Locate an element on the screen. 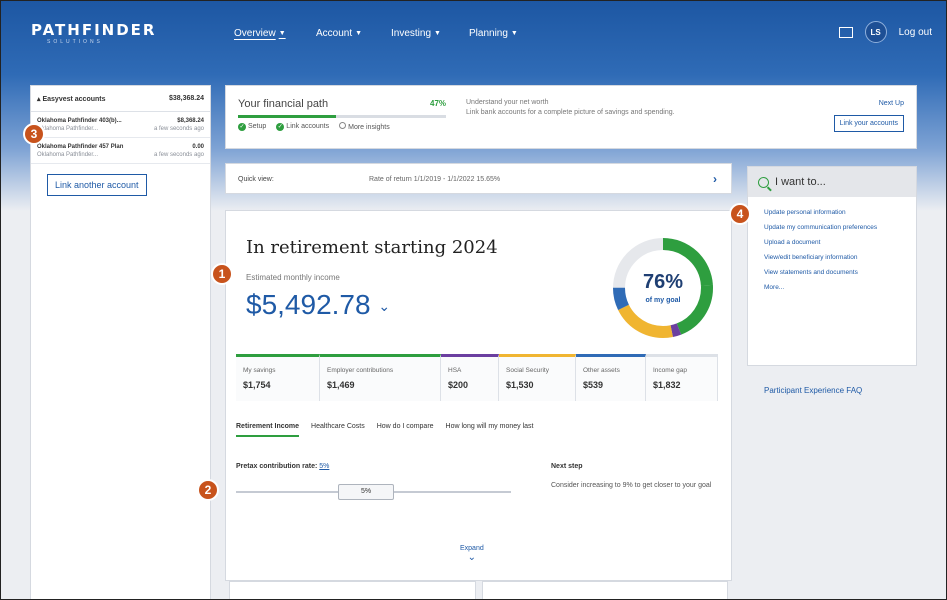 The width and height of the screenshot is (947, 600). savings-value: $1,530 is located at coordinates (520, 385).